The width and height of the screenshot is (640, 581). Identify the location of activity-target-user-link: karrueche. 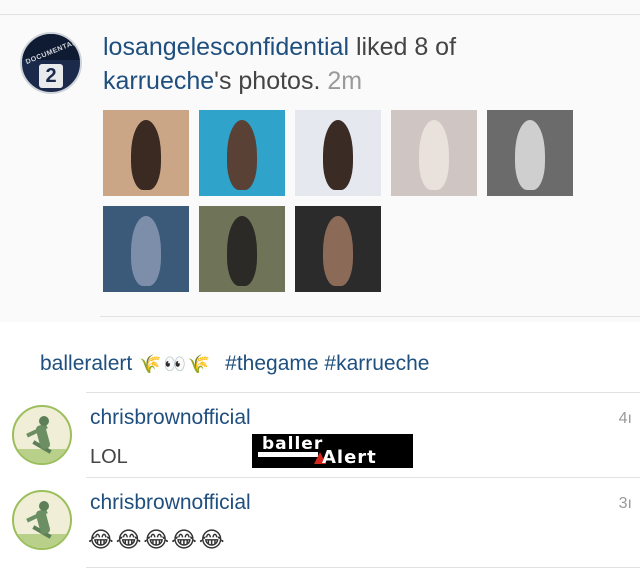
(158, 81).